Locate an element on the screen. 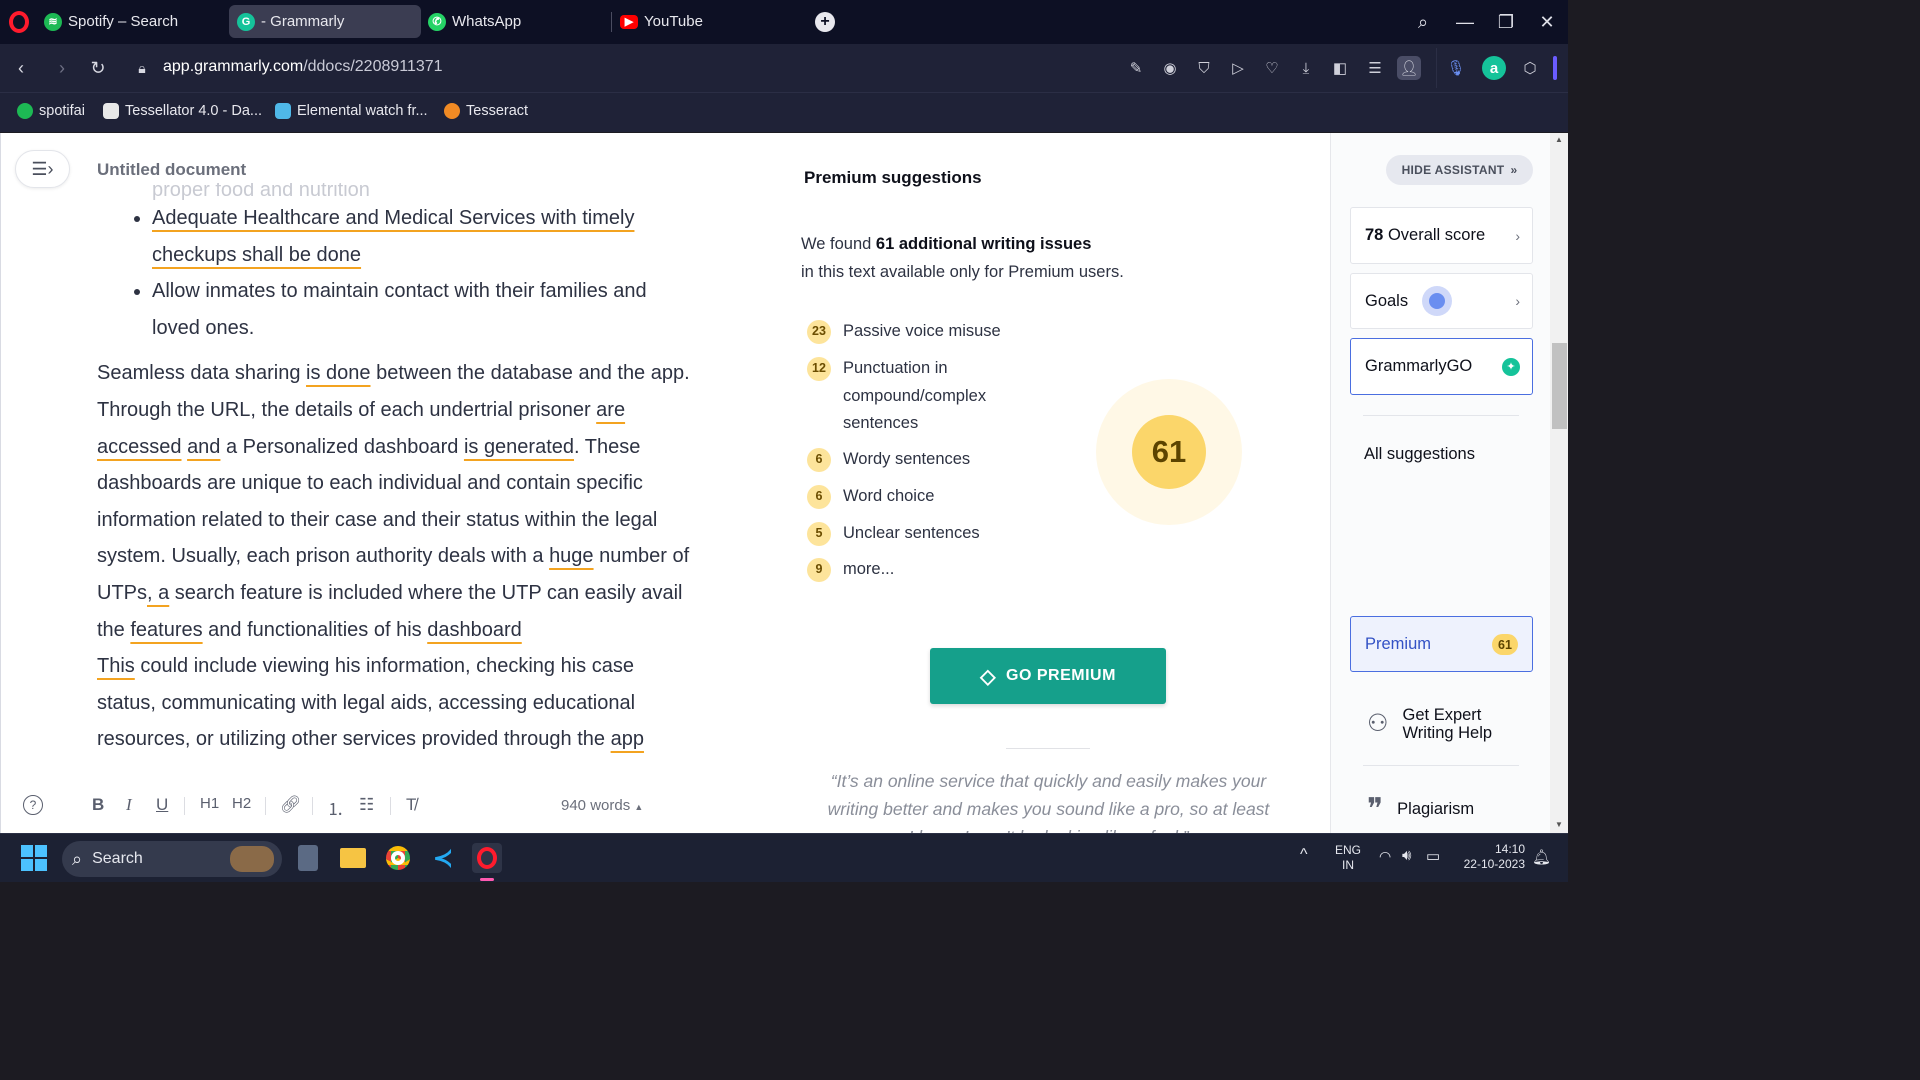 The image size is (1920, 1080). clock: 14:10 22-10-2023 is located at coordinates (1490, 857).